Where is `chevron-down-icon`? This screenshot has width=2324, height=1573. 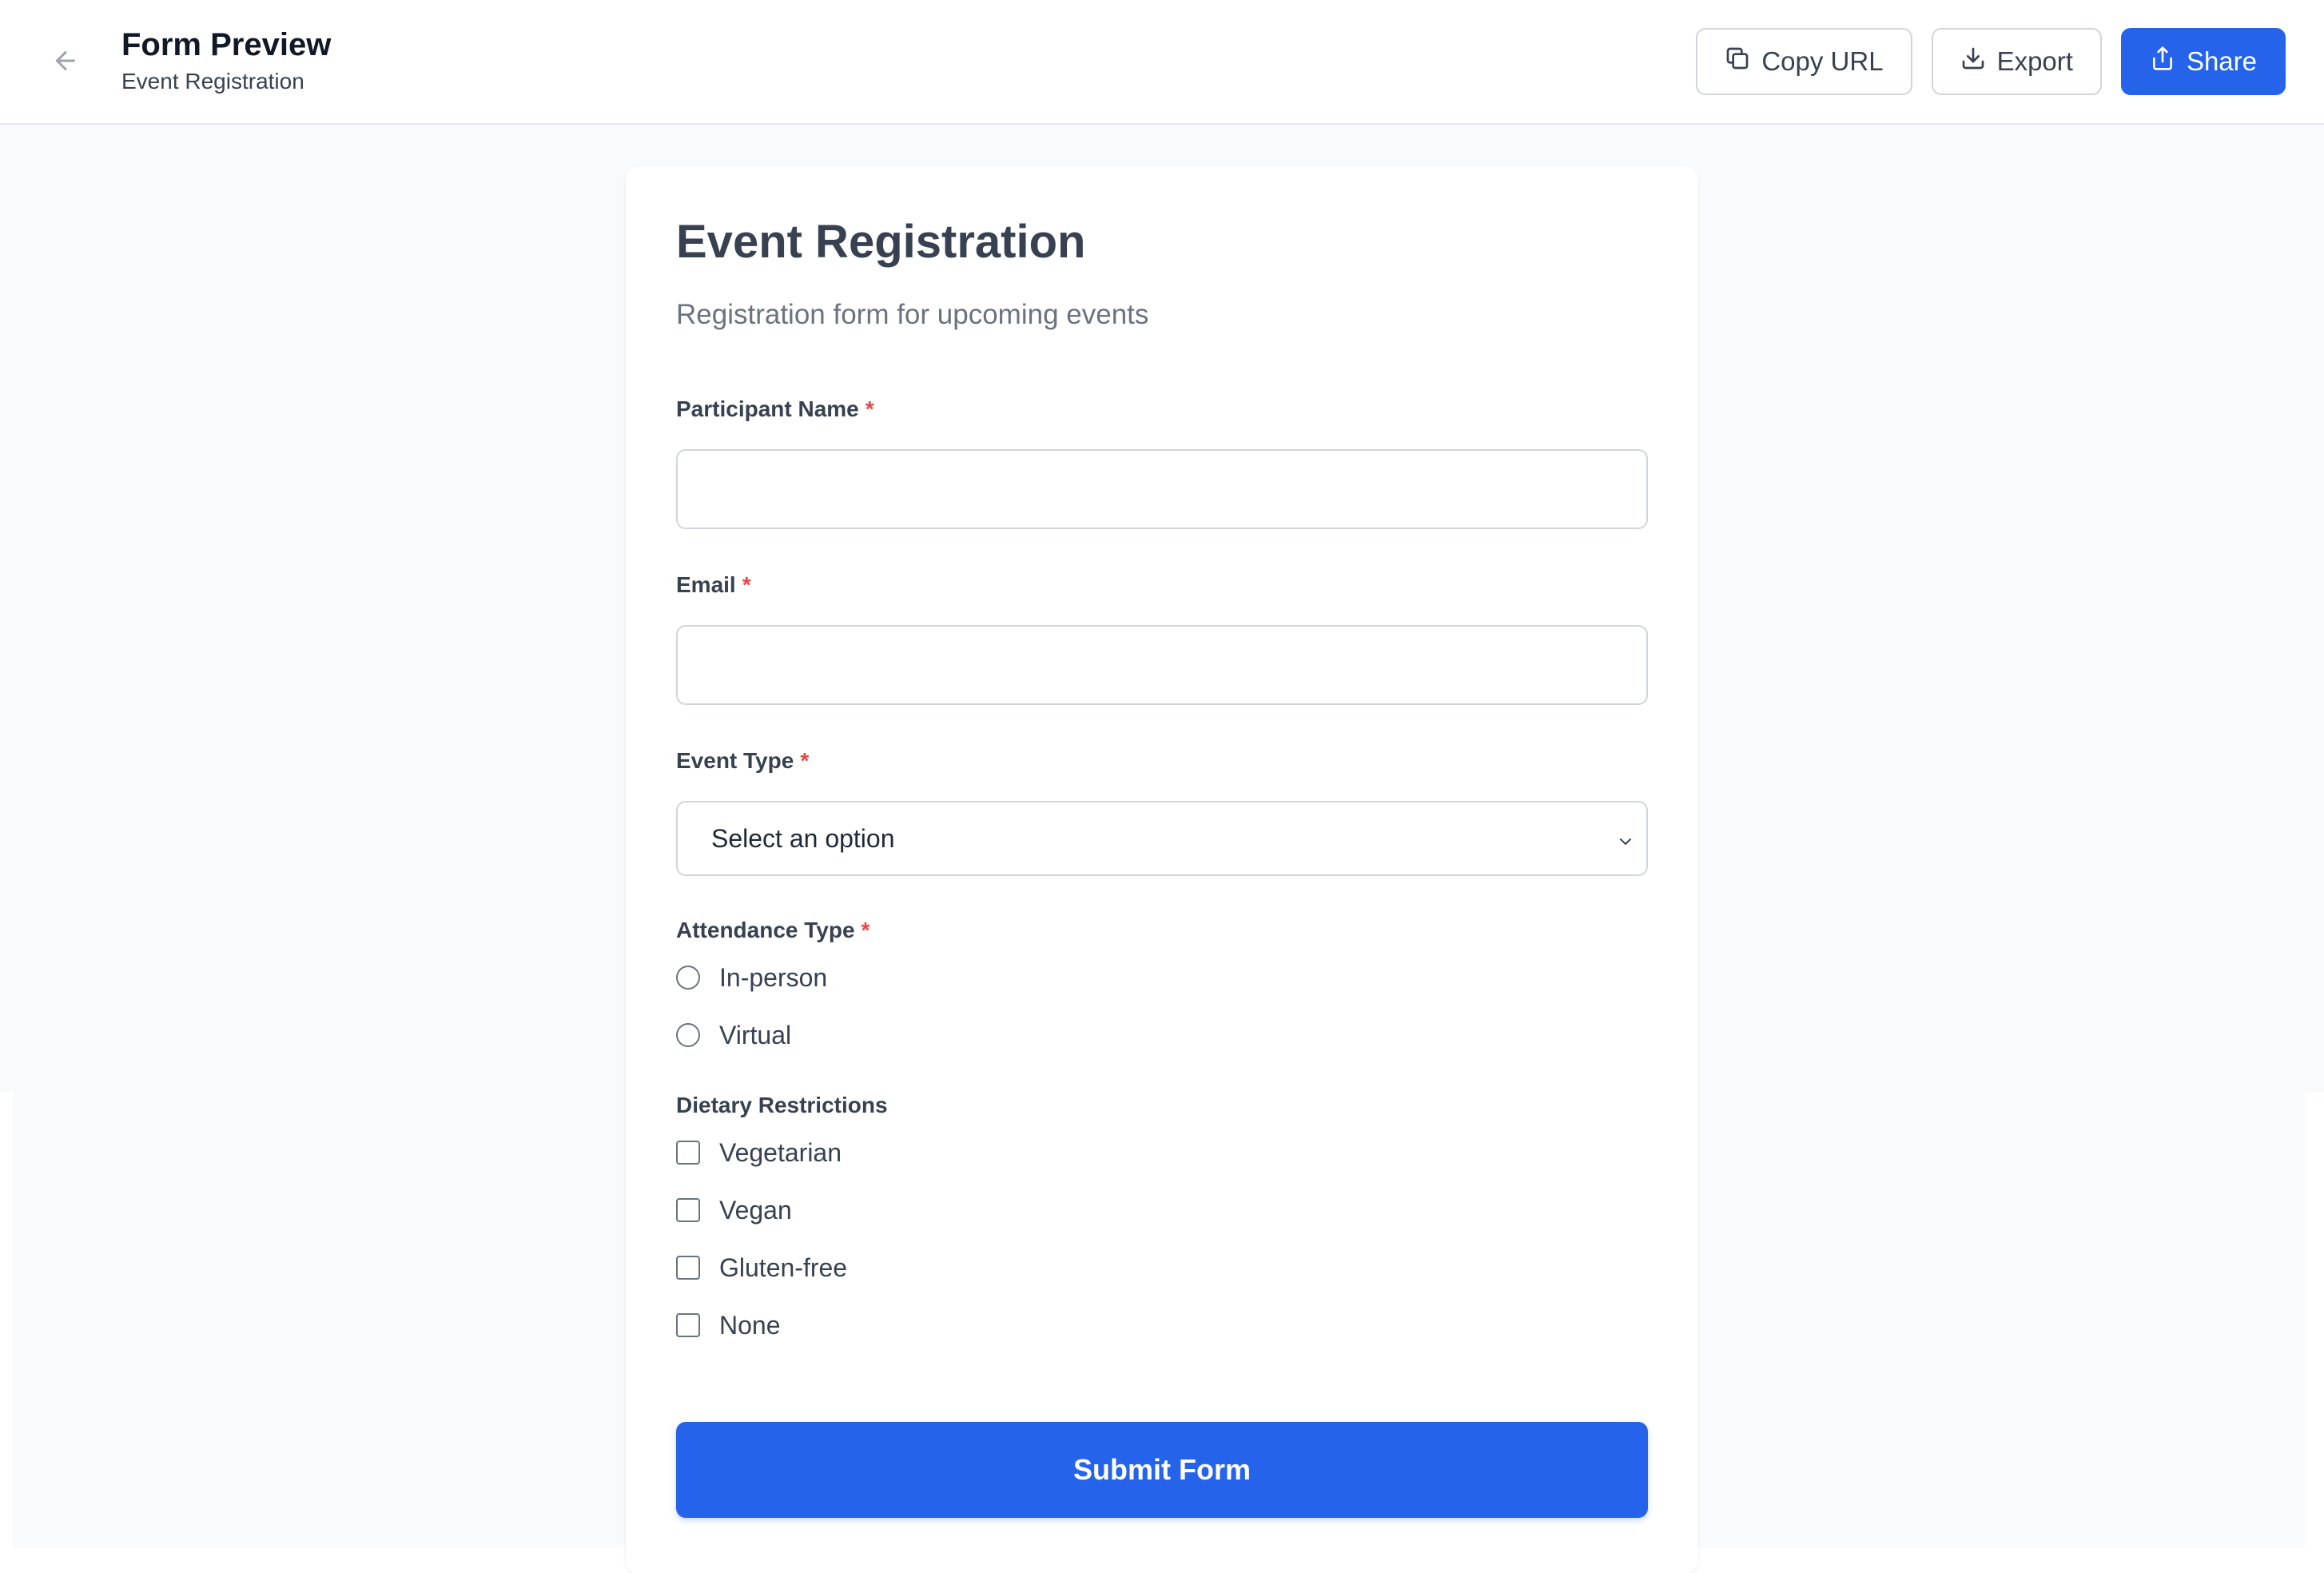 chevron-down-icon is located at coordinates (1625, 843).